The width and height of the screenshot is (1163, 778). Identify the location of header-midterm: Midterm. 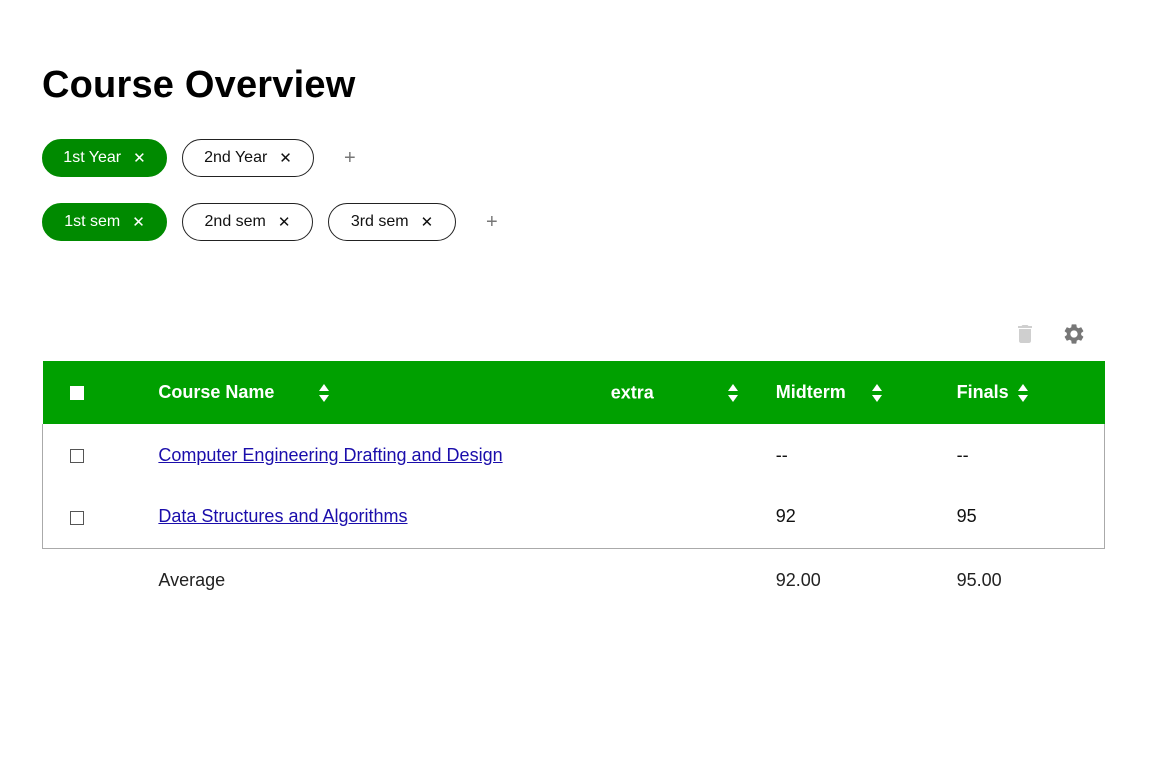
(839, 392).